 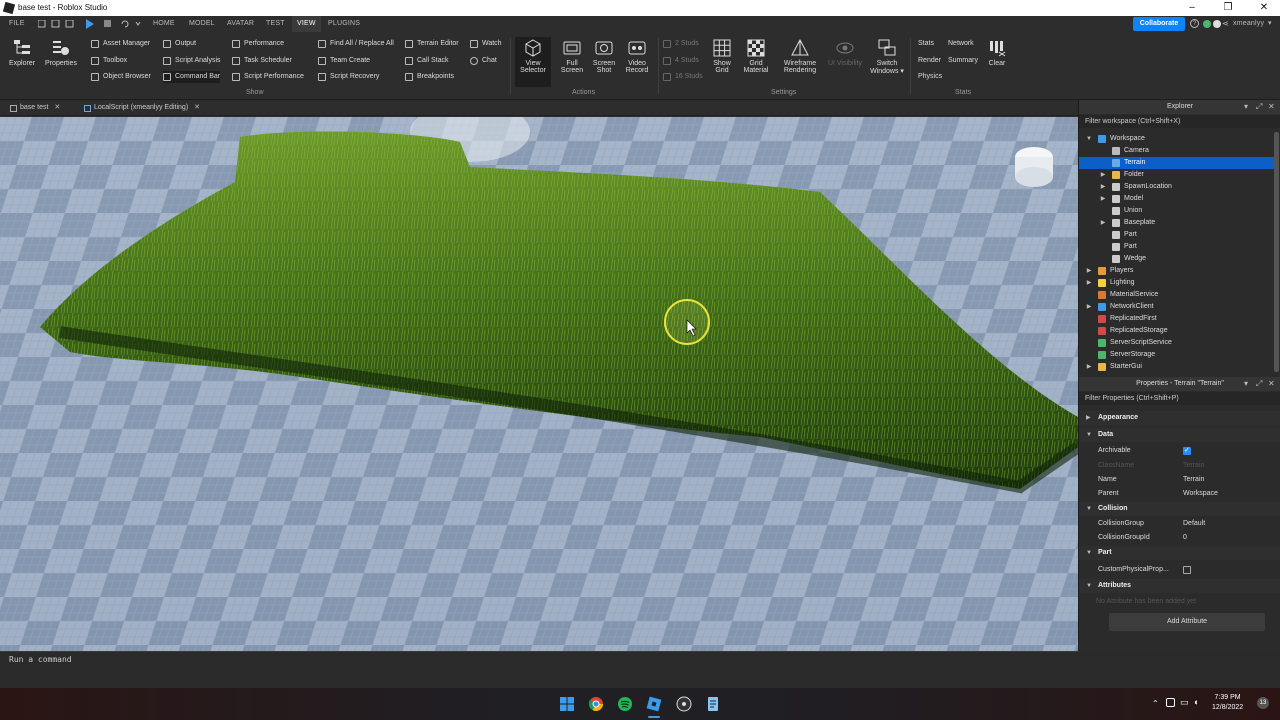 What do you see at coordinates (1179, 553) in the screenshot?
I see `category-part: ▼ Part` at bounding box center [1179, 553].